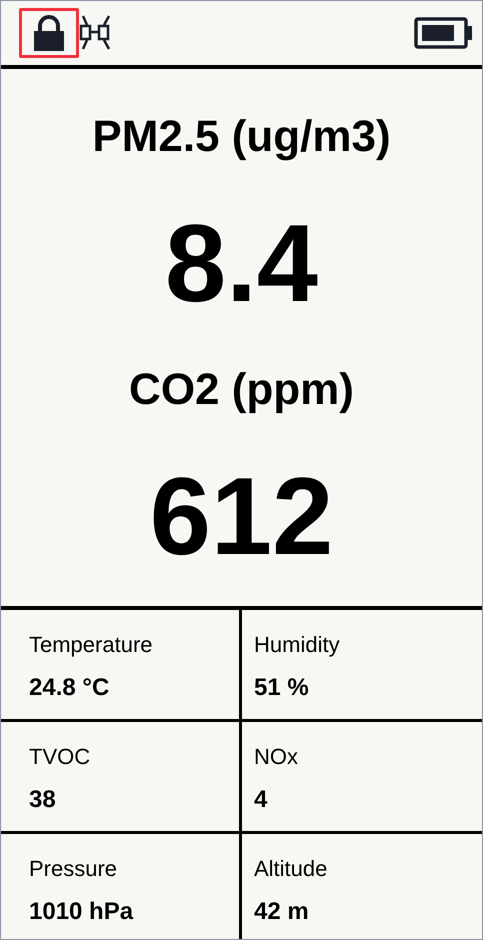 This screenshot has width=483, height=940. I want to click on metric-label: PM2.5 (ug/m3), so click(241, 137).